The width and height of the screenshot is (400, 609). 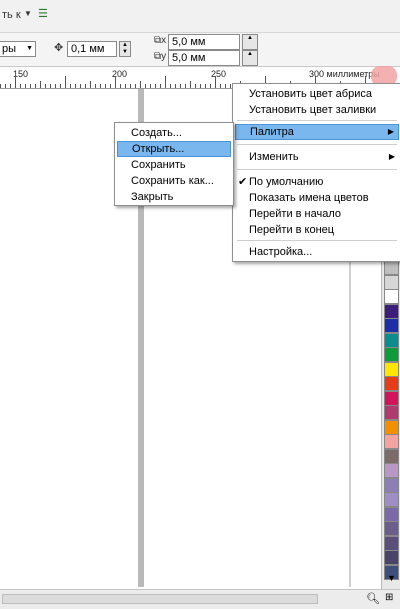 I want to click on menu-item-label: Закрыть, so click(x=152, y=197).